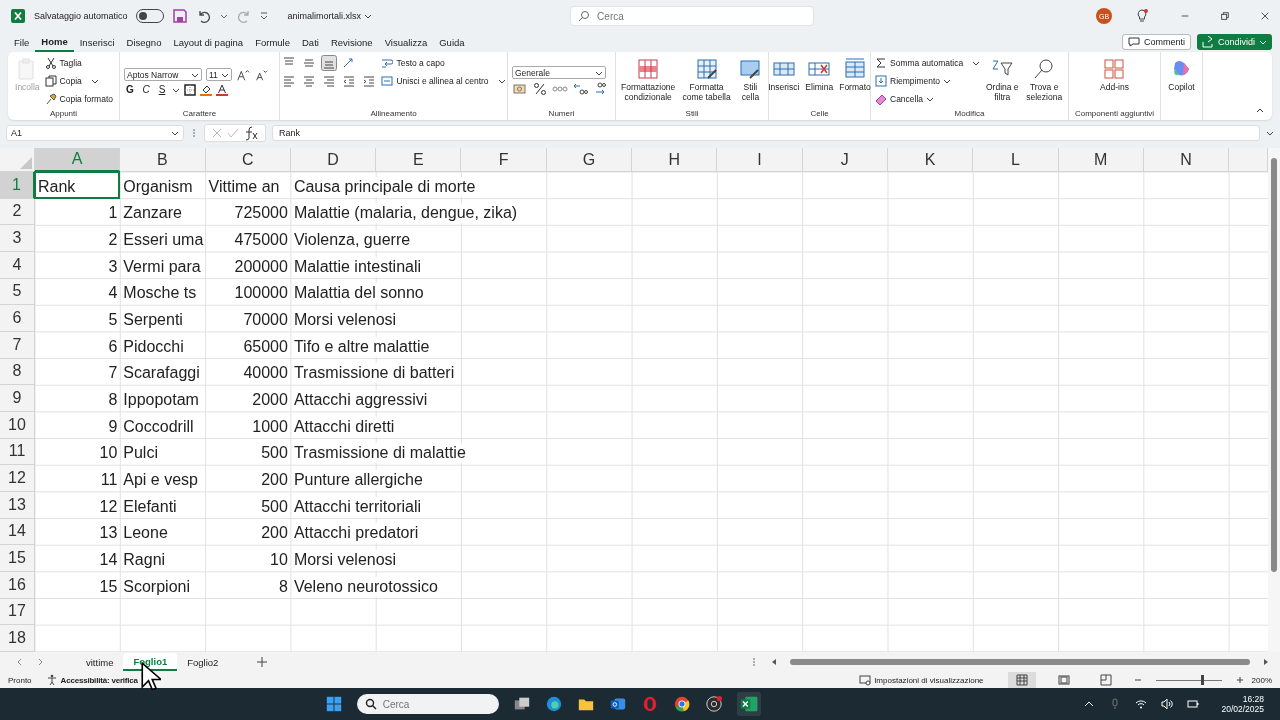 This screenshot has width=1280, height=720. I want to click on copy-button: Copia, so click(78, 81).